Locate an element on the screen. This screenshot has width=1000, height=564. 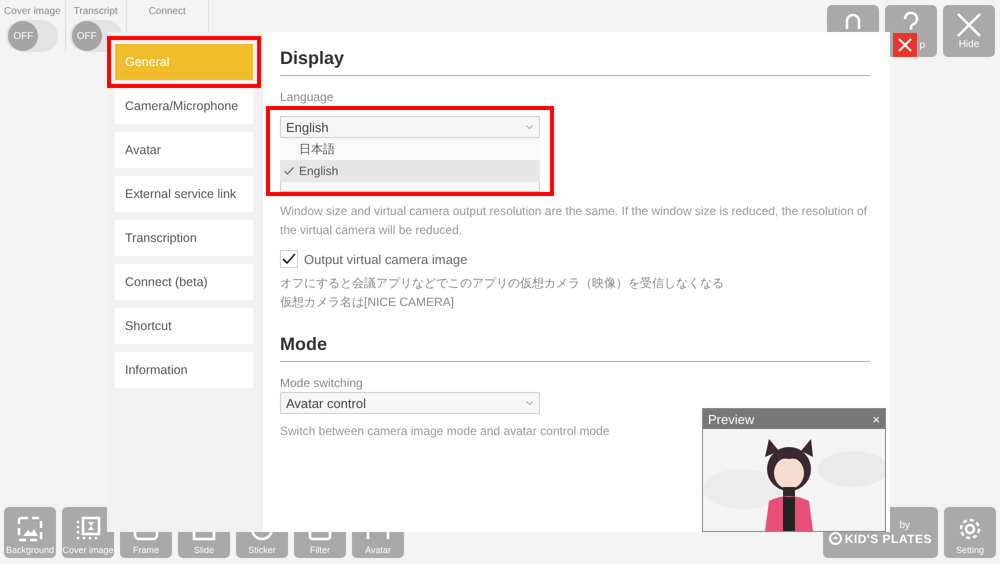
checkbox is located at coordinates (289, 259).